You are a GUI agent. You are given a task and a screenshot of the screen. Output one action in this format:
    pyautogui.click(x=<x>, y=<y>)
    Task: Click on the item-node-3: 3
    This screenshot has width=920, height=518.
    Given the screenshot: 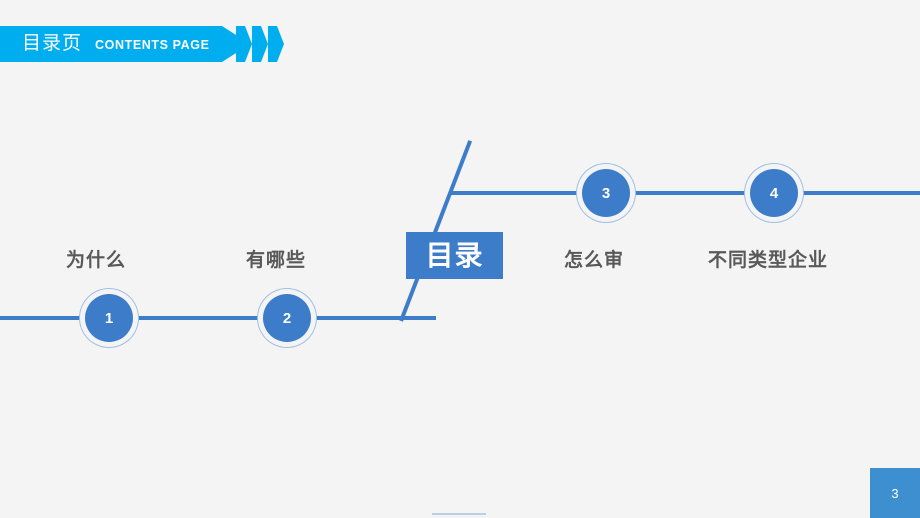 What is the action you would take?
    pyautogui.click(x=606, y=193)
    